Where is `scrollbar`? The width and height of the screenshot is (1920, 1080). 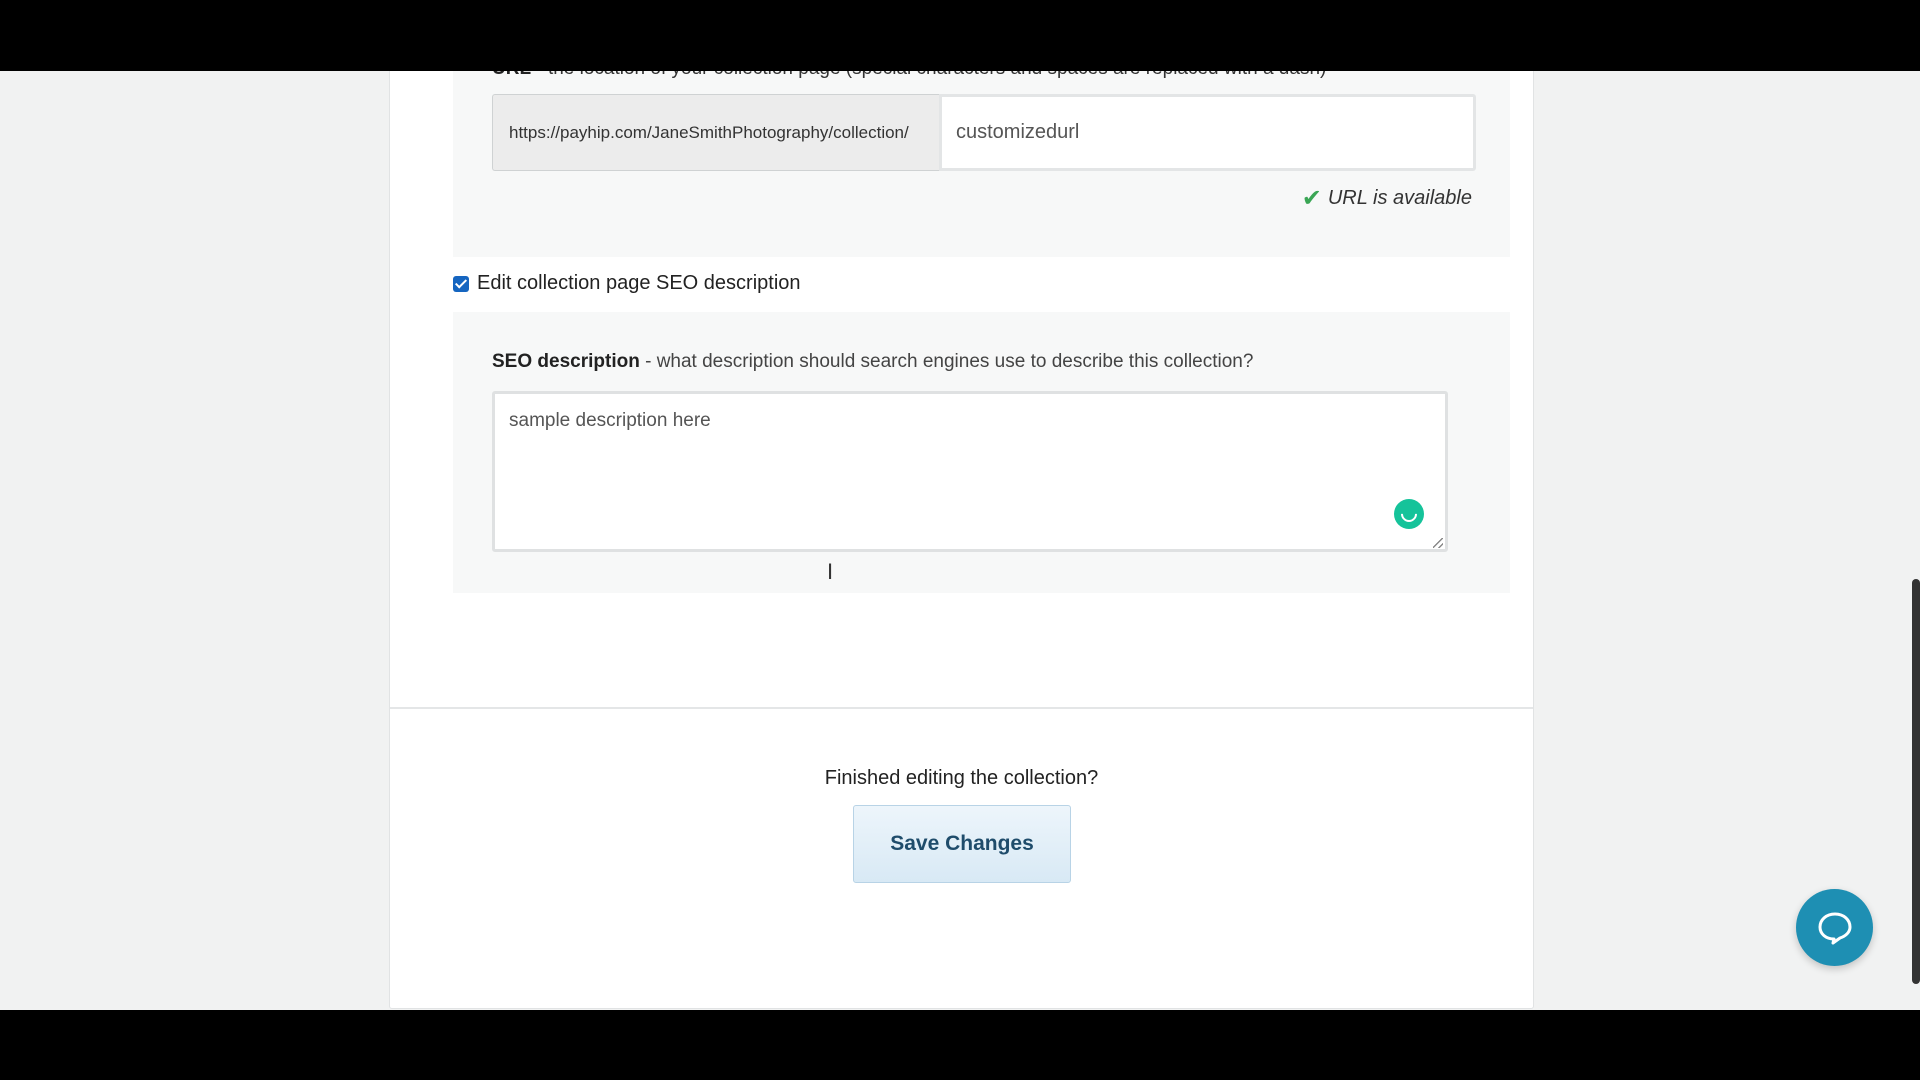 scrollbar is located at coordinates (1916, 540).